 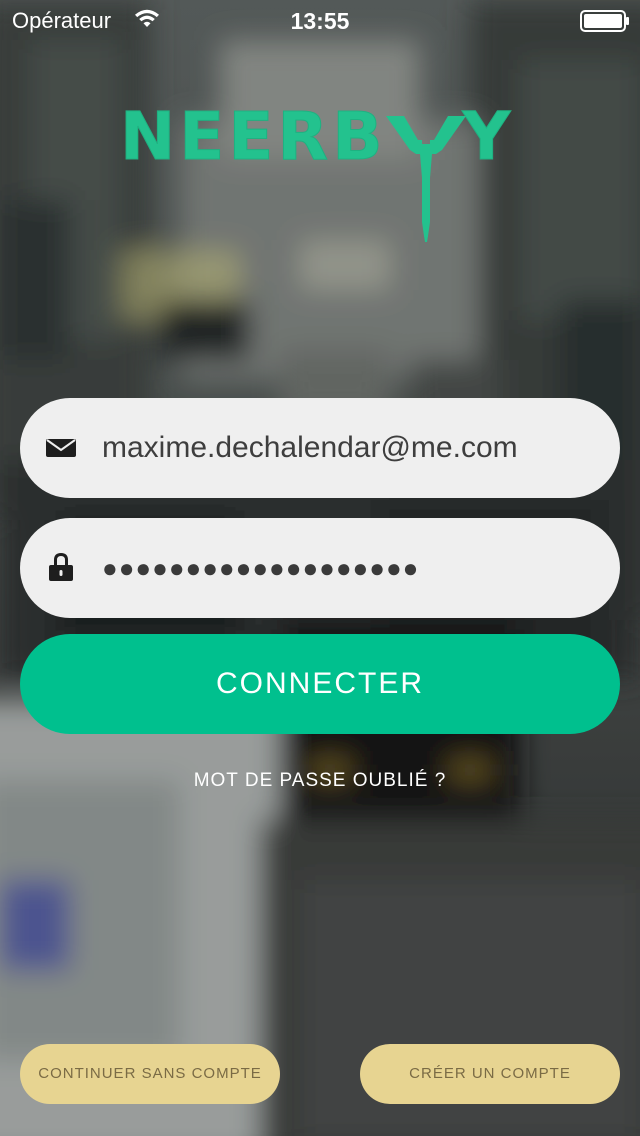 I want to click on email-field: maxime.dechalendar@me.com, so click(x=320, y=448).